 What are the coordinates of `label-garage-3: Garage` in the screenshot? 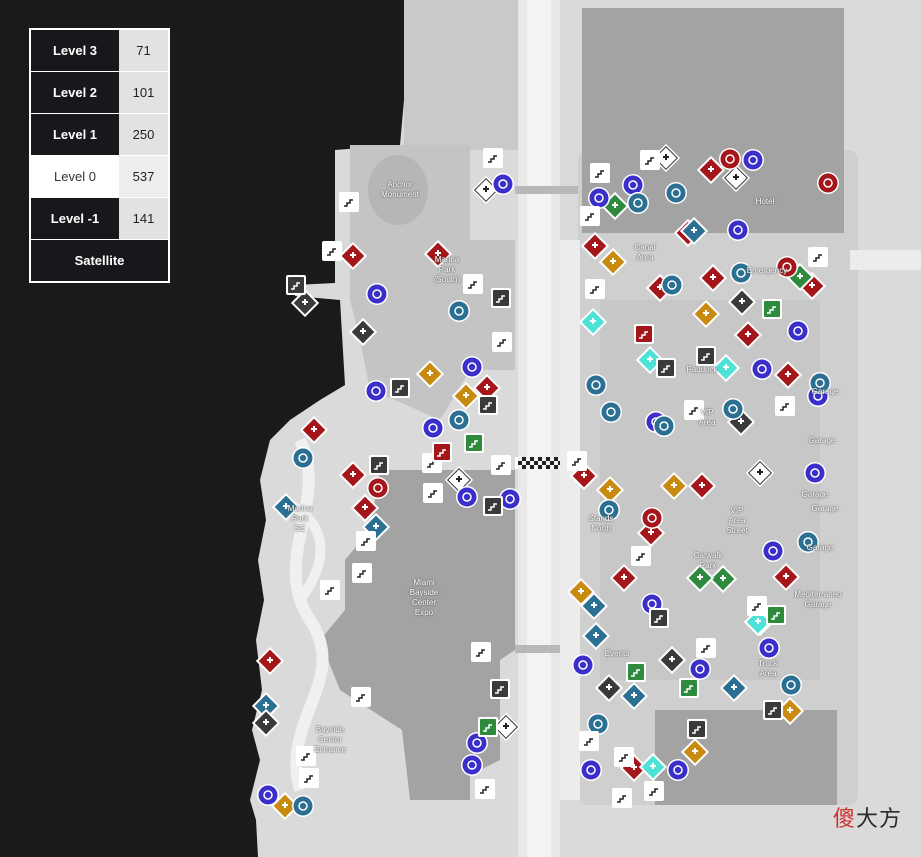 It's located at (820, 547).